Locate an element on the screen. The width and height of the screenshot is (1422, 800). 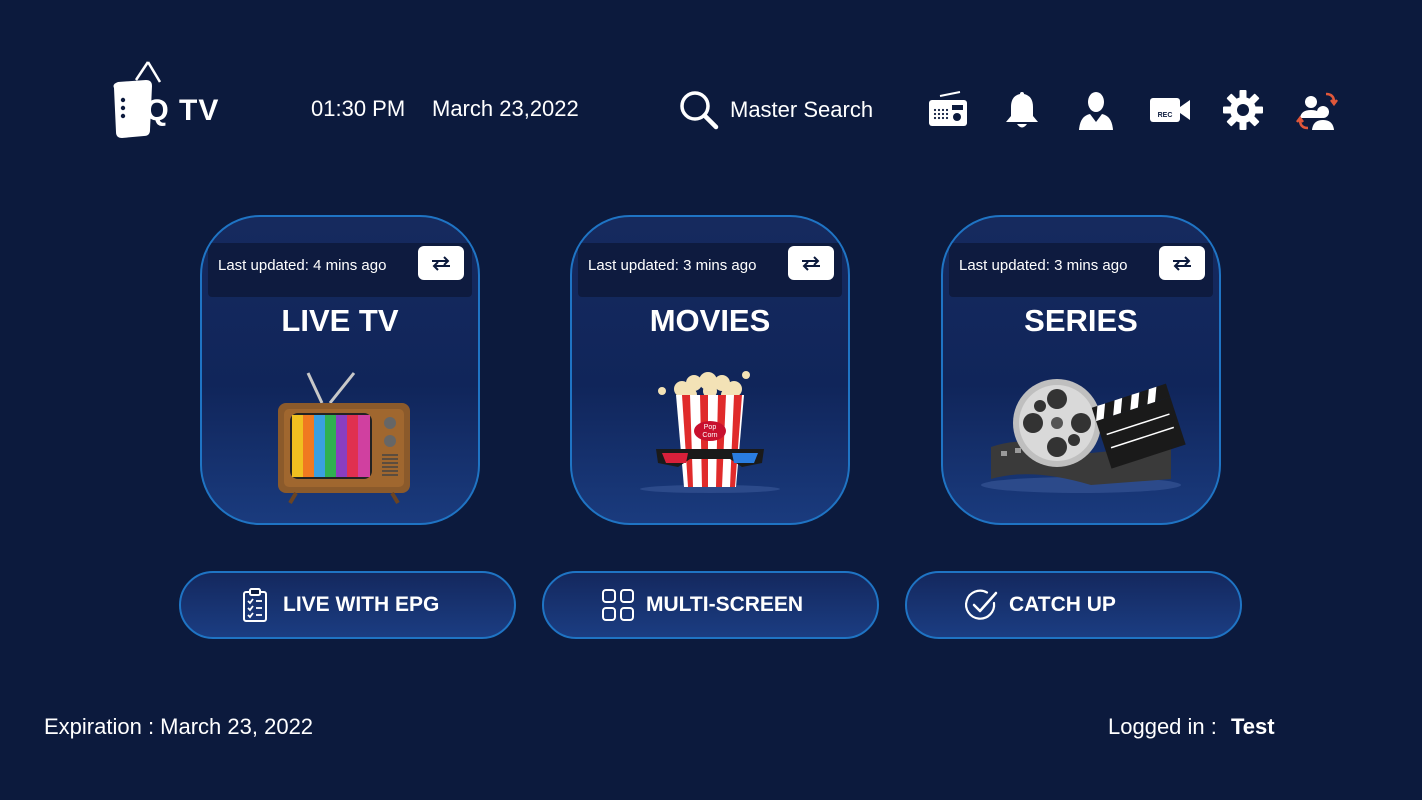
popcorn-illustration: Pop Corn is located at coordinates (710, 437).